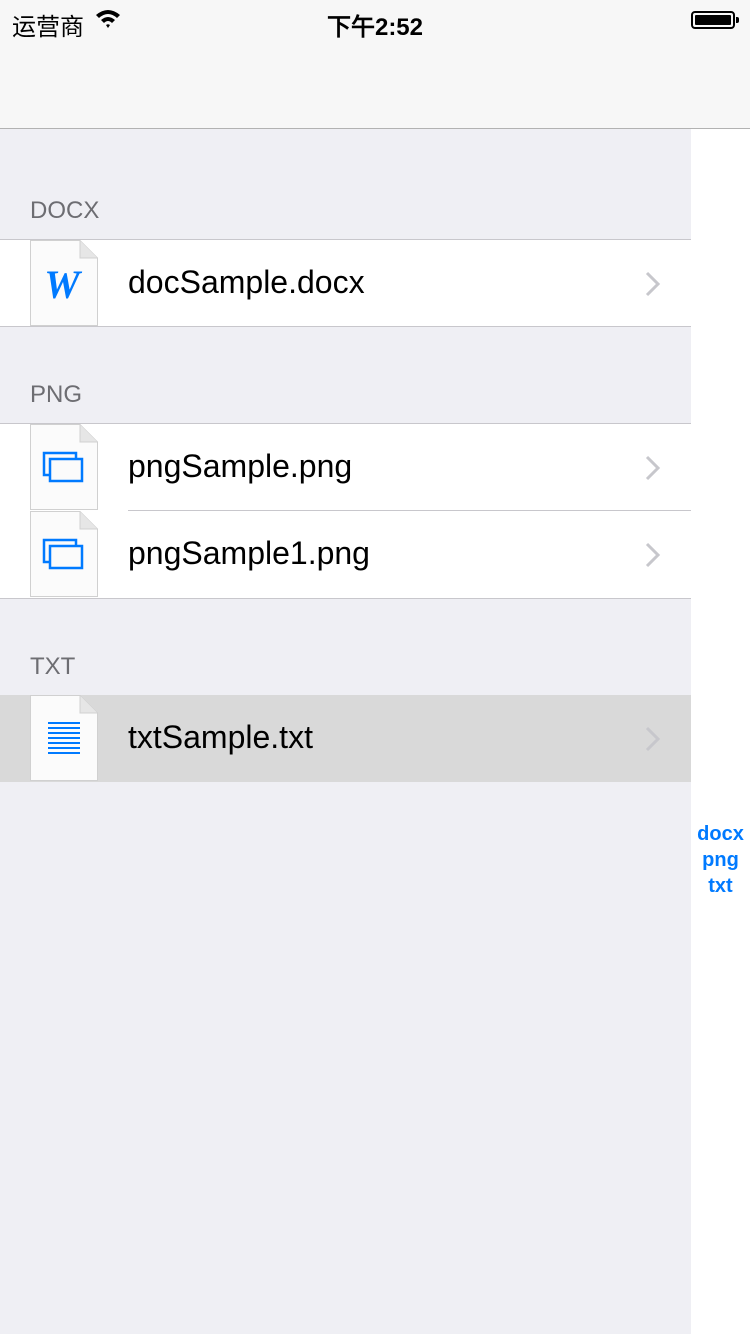 This screenshot has height=1334, width=750. What do you see at coordinates (220, 737) in the screenshot?
I see `row-label: txtSample.txt` at bounding box center [220, 737].